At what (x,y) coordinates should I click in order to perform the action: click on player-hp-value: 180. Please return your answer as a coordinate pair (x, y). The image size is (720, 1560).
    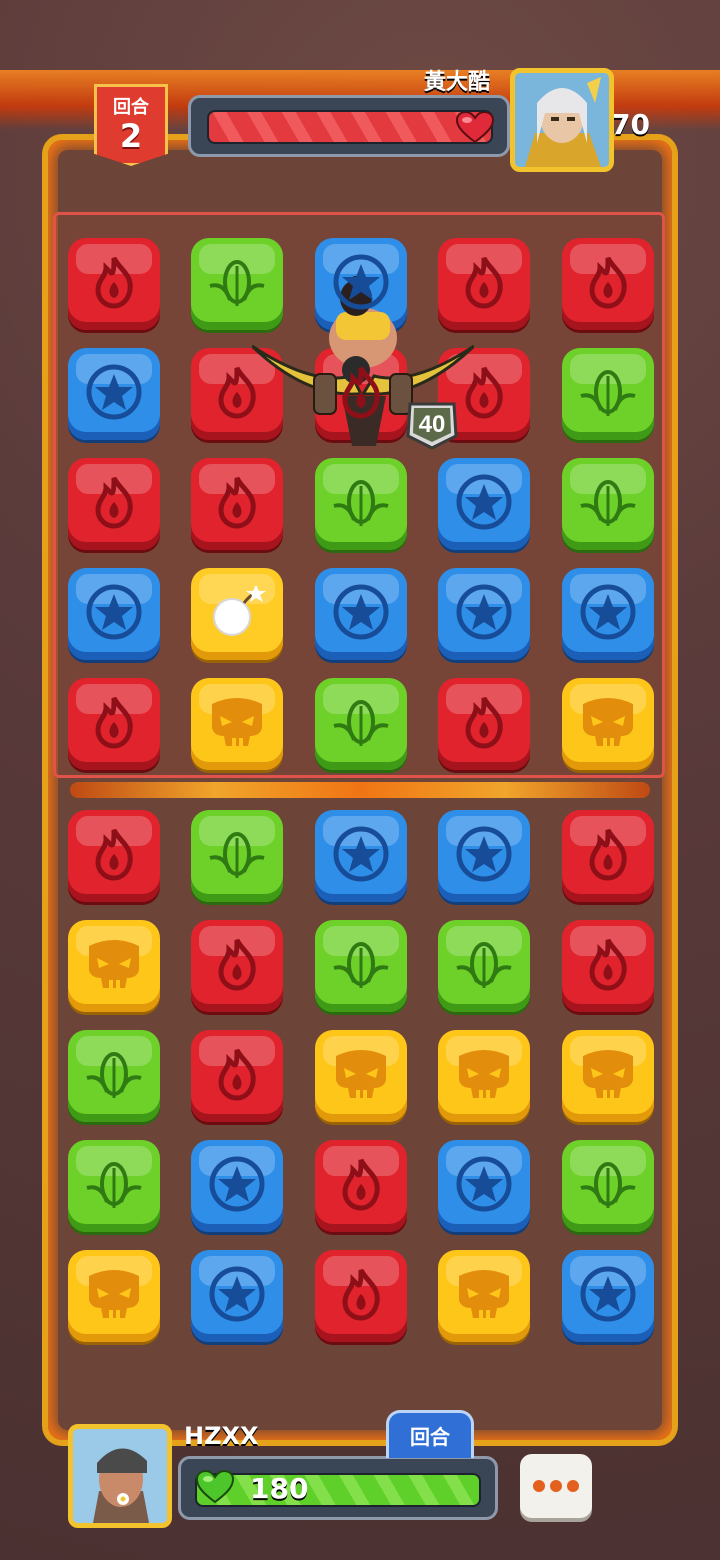
    Looking at the image, I should click on (279, 1488).